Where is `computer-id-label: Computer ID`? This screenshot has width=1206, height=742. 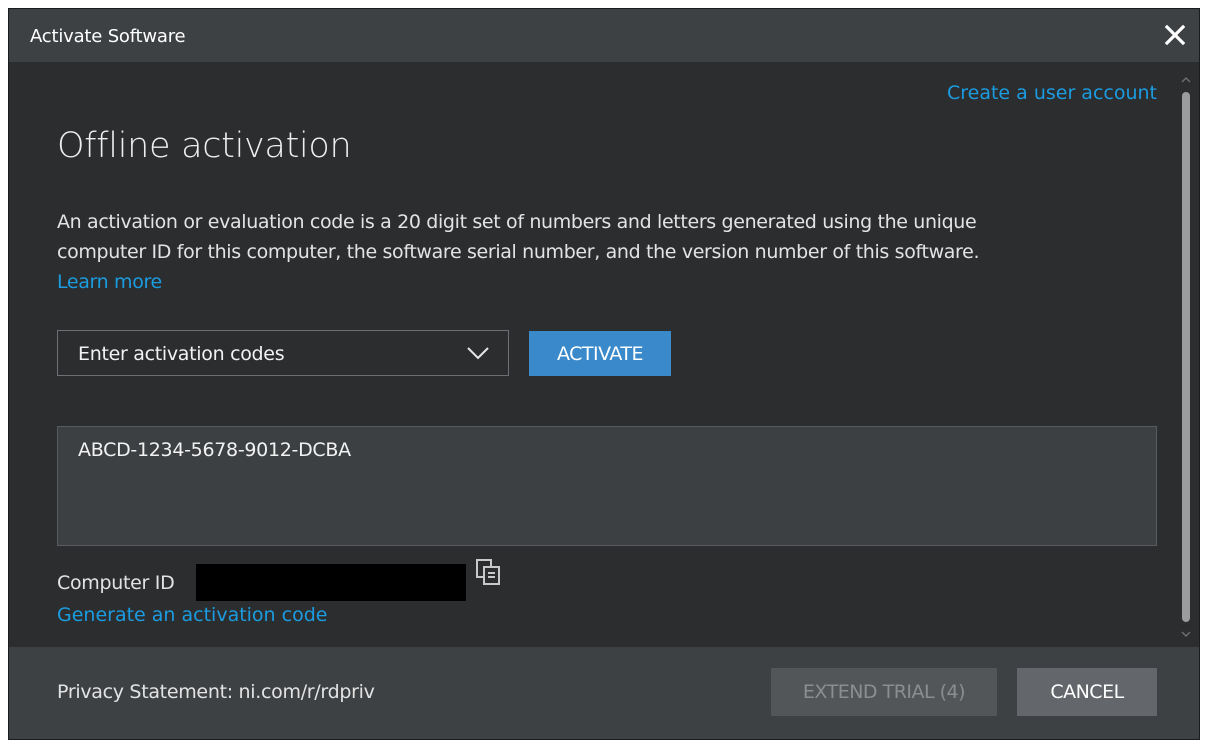
computer-id-label: Computer ID is located at coordinates (116, 583).